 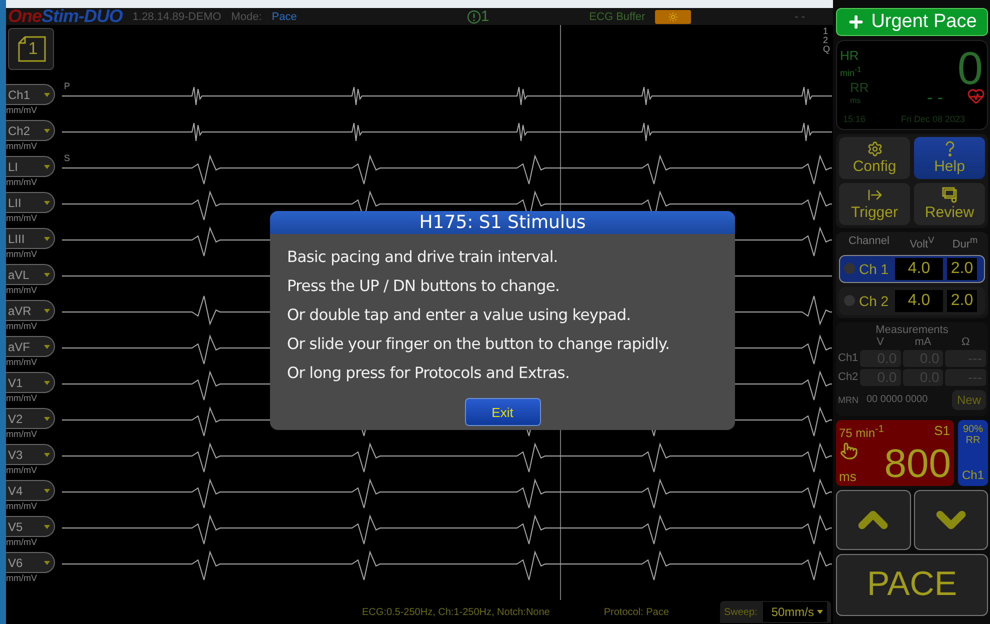 I want to click on measurements-title: Measurements, so click(x=912, y=330).